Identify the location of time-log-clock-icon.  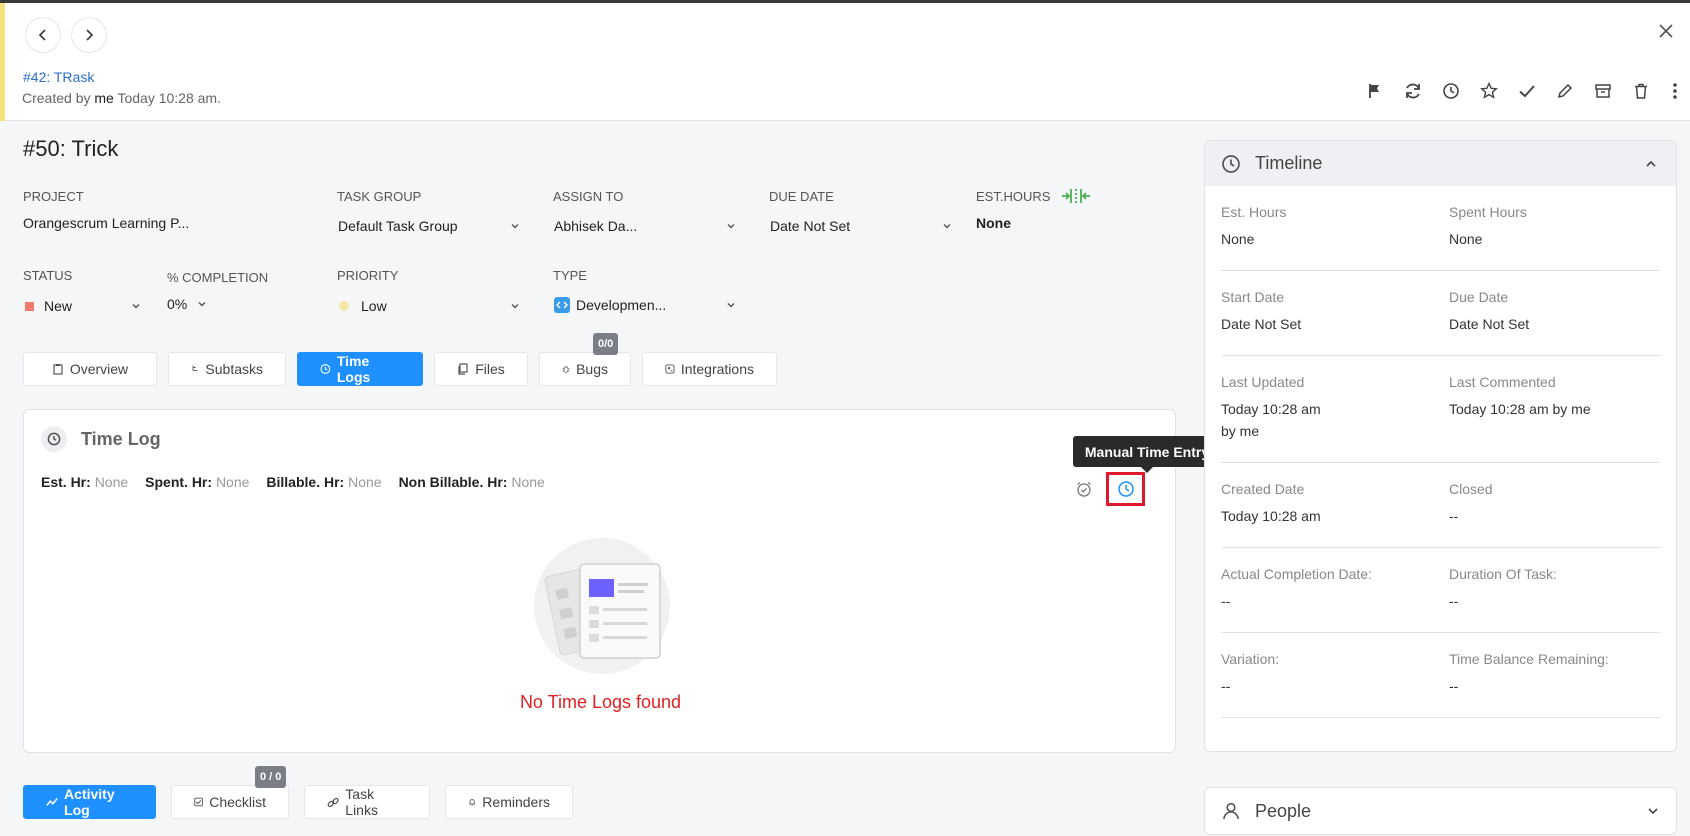
(54, 439).